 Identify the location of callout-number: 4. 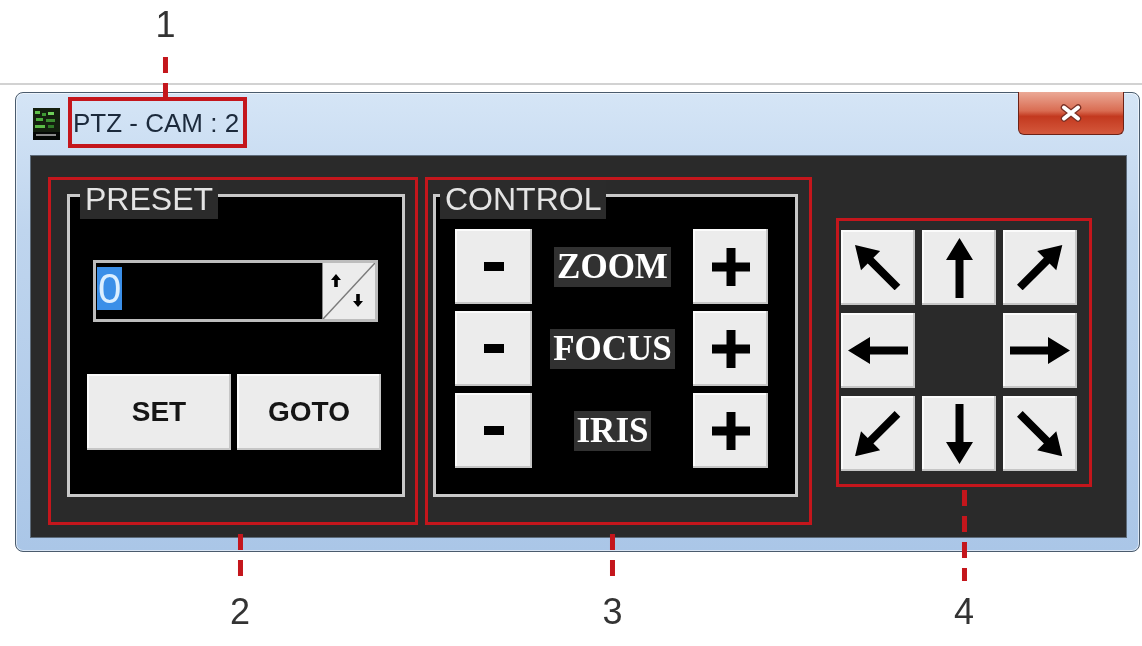
(964, 612).